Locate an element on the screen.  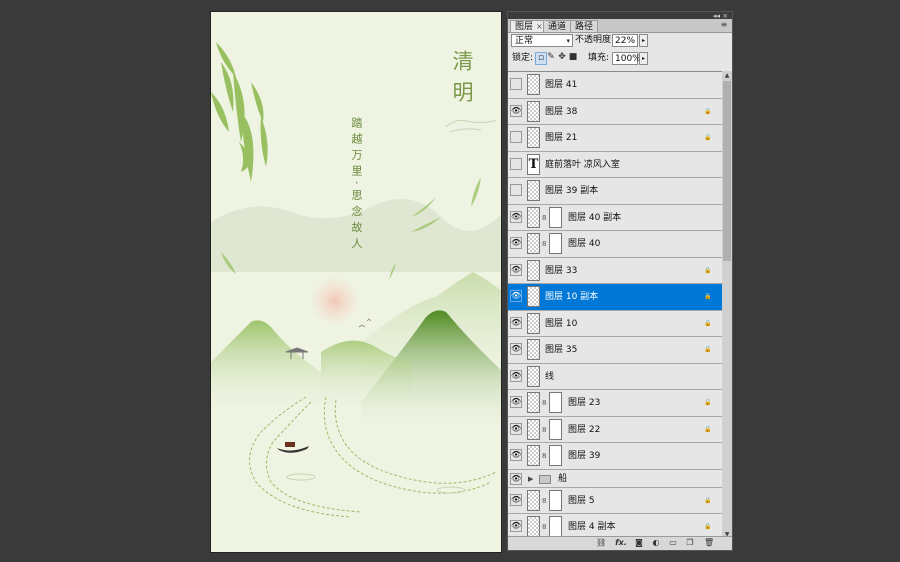
new-layer-icon: ❐ is located at coordinates (690, 543).